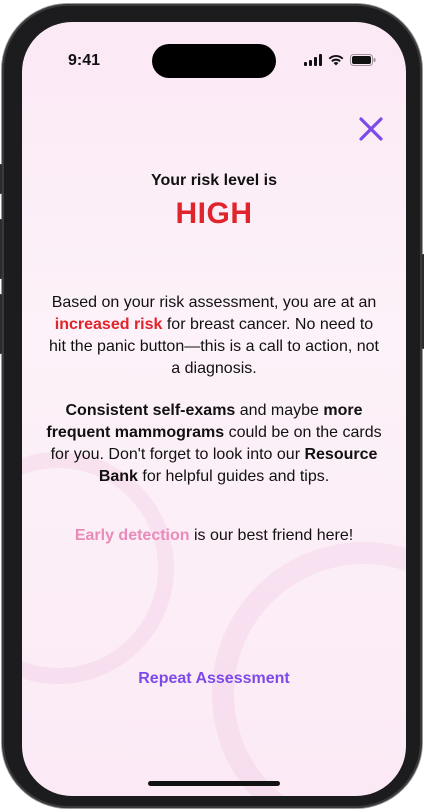 The image size is (424, 812). Describe the element at coordinates (214, 213) in the screenshot. I see `risk-level-value: HIGH` at that location.